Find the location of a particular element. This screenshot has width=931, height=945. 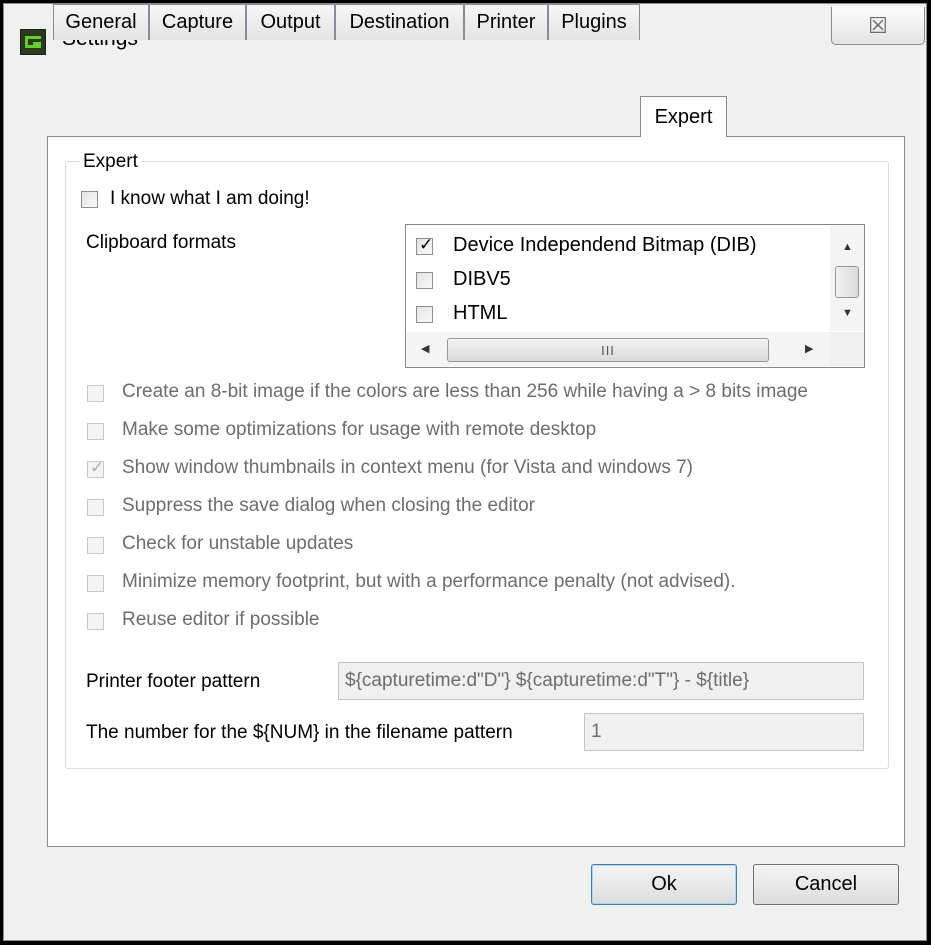

scroll-right-arrow-icon: ▶ is located at coordinates (809, 349).